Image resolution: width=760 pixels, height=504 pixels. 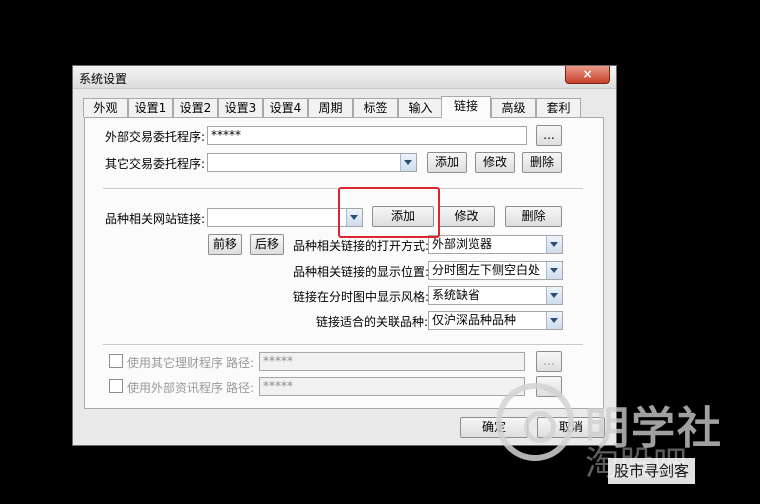 What do you see at coordinates (155, 137) in the screenshot?
I see `external-trade-label: 外部交易委托程序:` at bounding box center [155, 137].